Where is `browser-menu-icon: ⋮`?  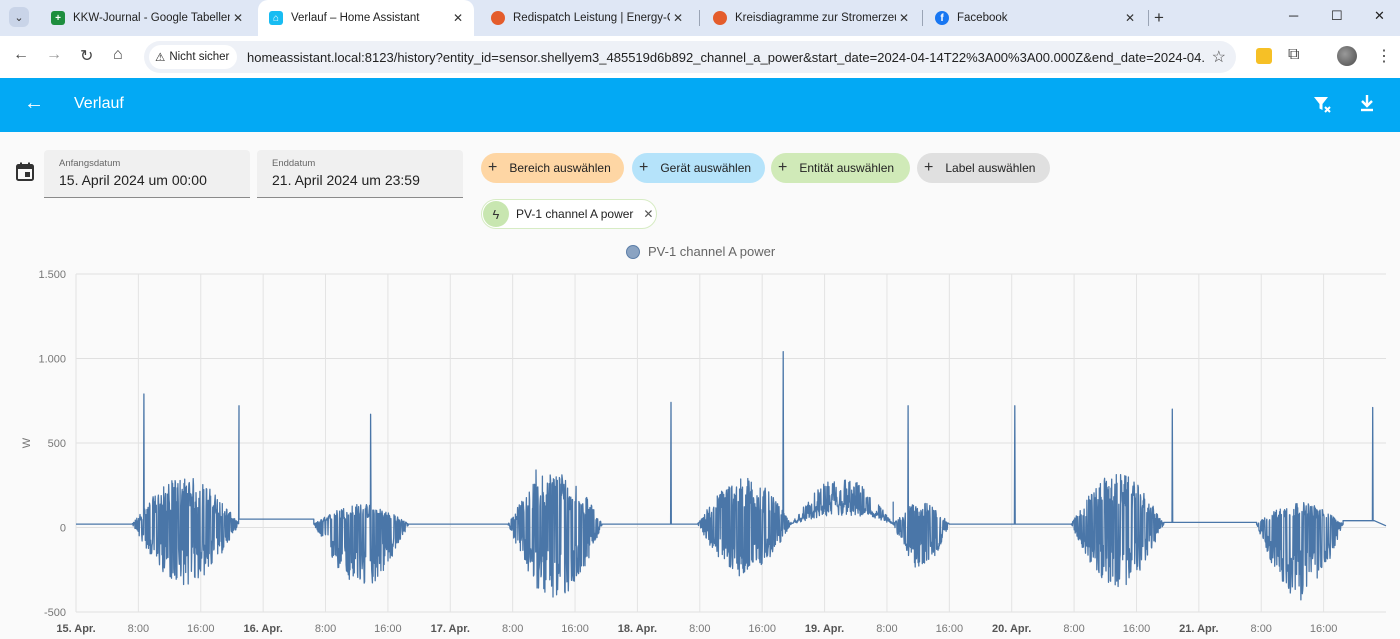 browser-menu-icon: ⋮ is located at coordinates (1384, 56).